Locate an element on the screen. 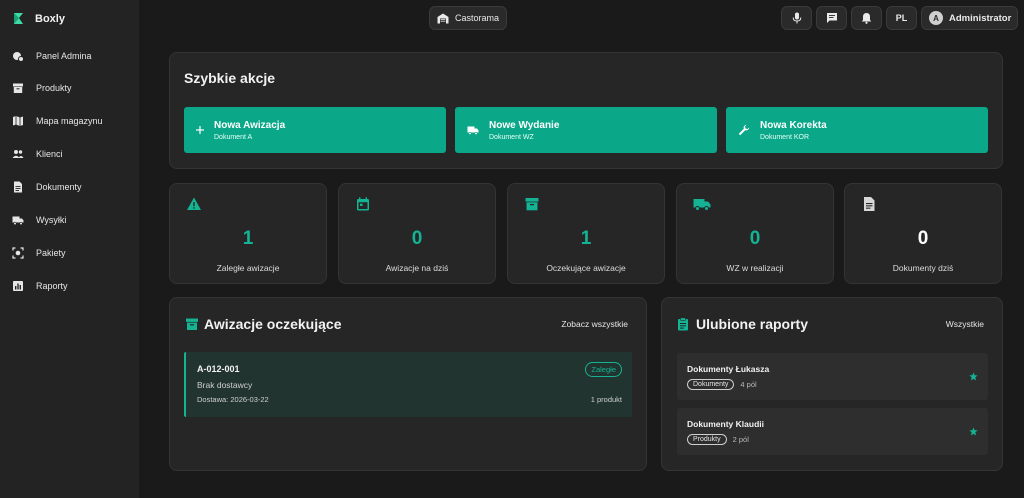 The image size is (1024, 498). product-count: 1 produkt is located at coordinates (606, 399).